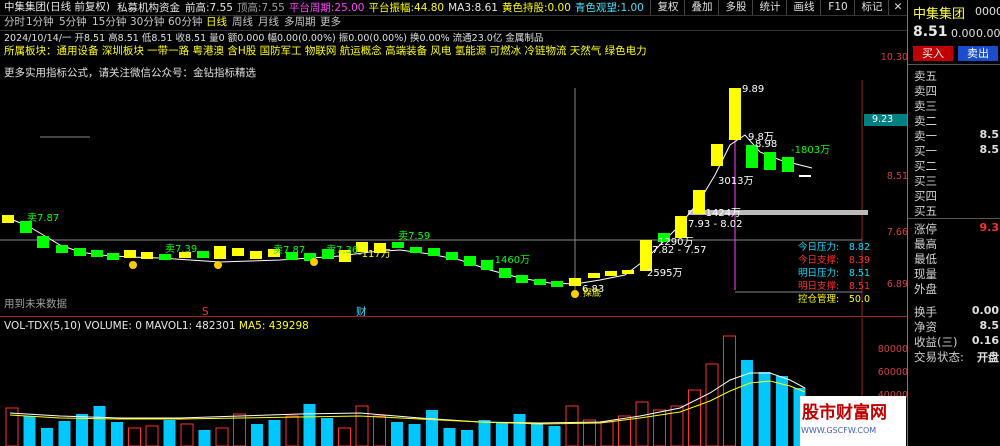 The width and height of the screenshot is (1000, 446). What do you see at coordinates (939, 357) in the screenshot?
I see `stat-label: 交易状态:` at bounding box center [939, 357].